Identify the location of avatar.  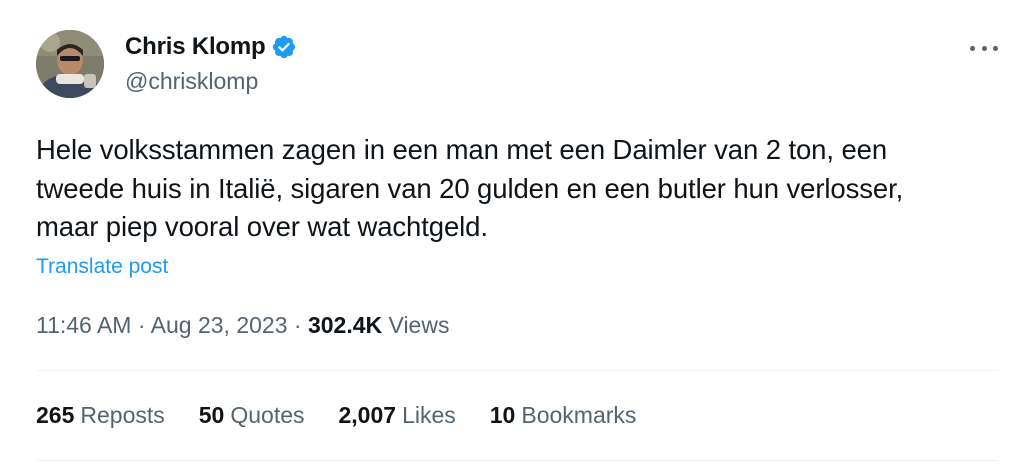
(70, 64).